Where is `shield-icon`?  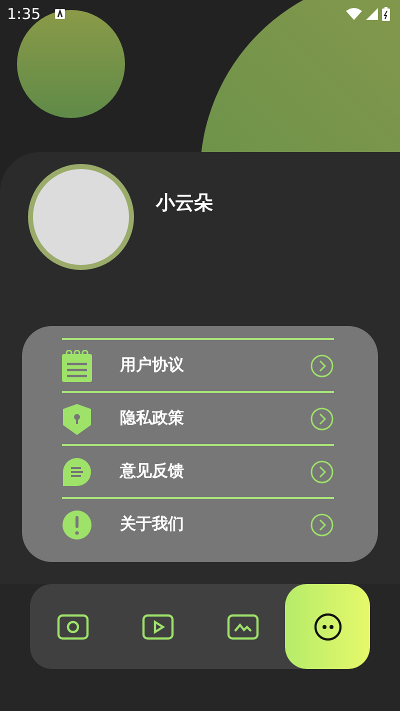
shield-icon is located at coordinates (77, 418).